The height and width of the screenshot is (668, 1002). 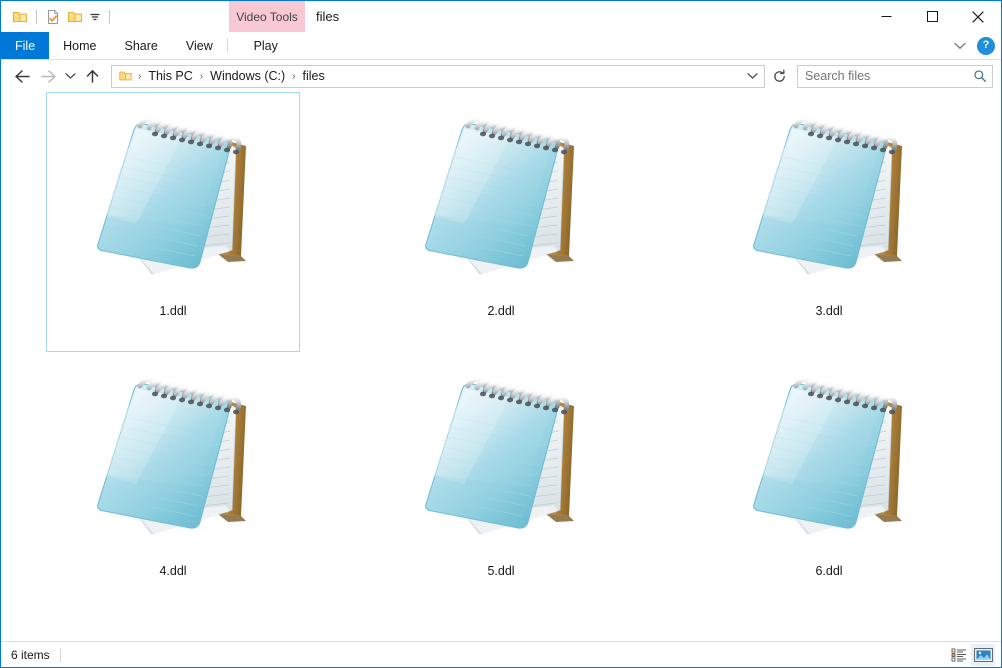 What do you see at coordinates (125, 76) in the screenshot?
I see `breadcrumb-folder-icon` at bounding box center [125, 76].